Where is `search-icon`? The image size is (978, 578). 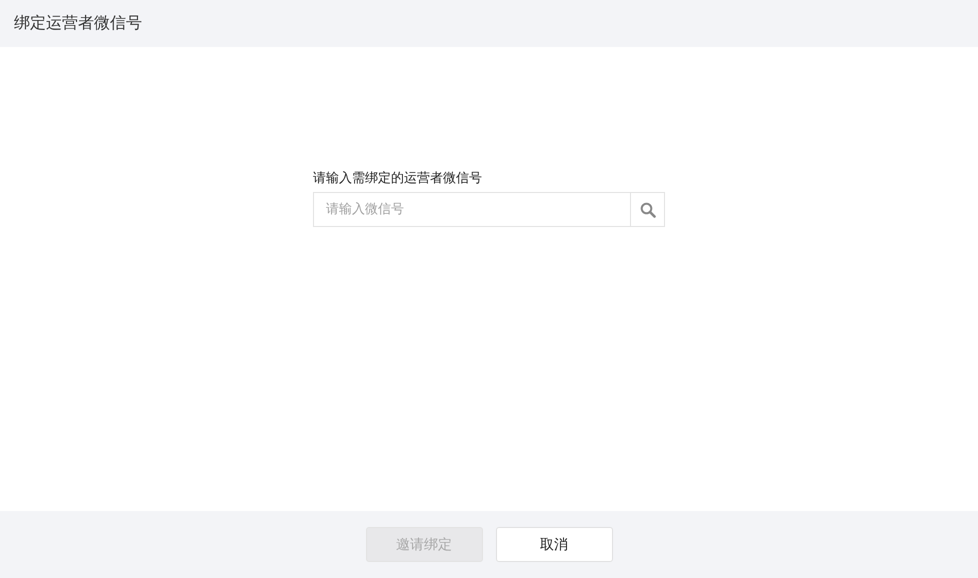
search-icon is located at coordinates (648, 210).